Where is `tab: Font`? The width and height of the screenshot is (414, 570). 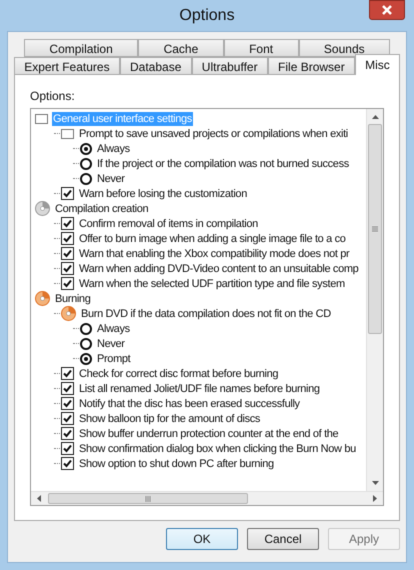
tab: Font is located at coordinates (261, 48).